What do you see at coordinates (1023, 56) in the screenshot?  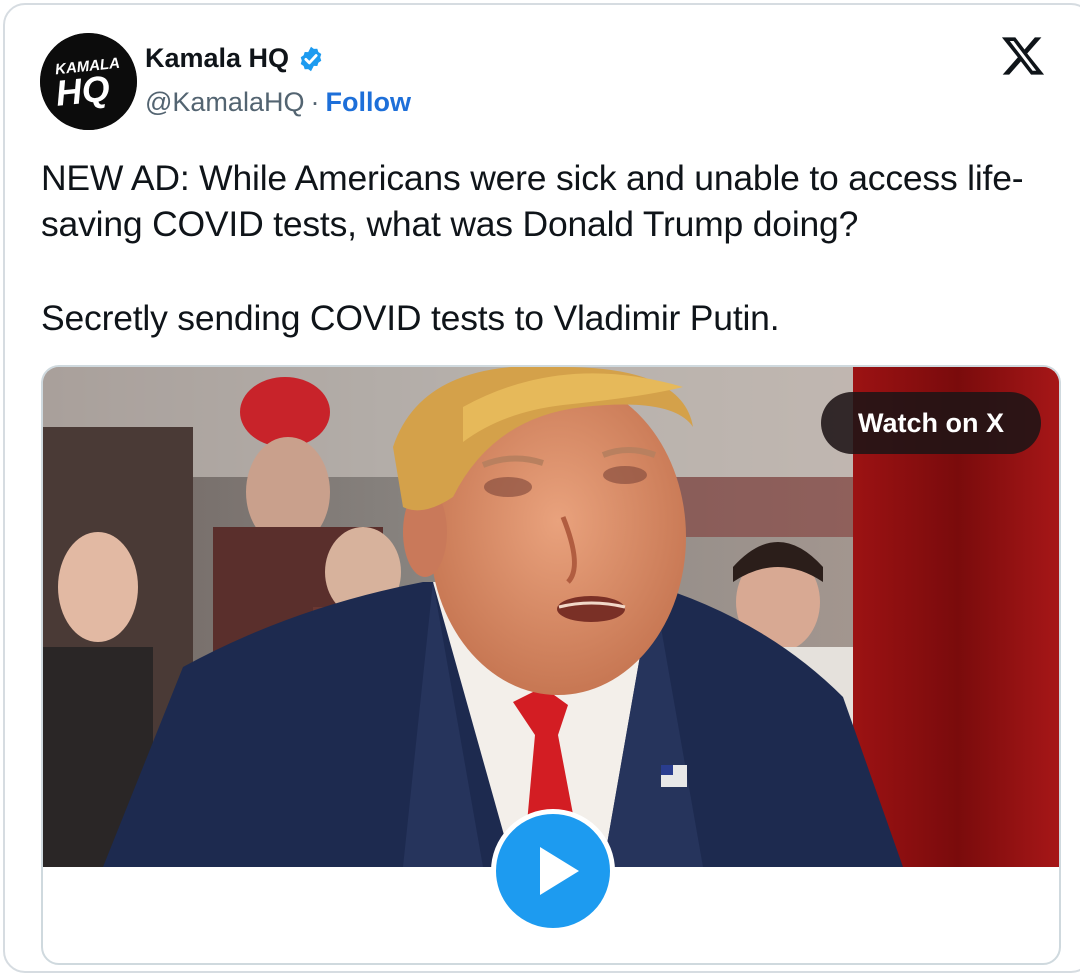 I see `x-logo-icon` at bounding box center [1023, 56].